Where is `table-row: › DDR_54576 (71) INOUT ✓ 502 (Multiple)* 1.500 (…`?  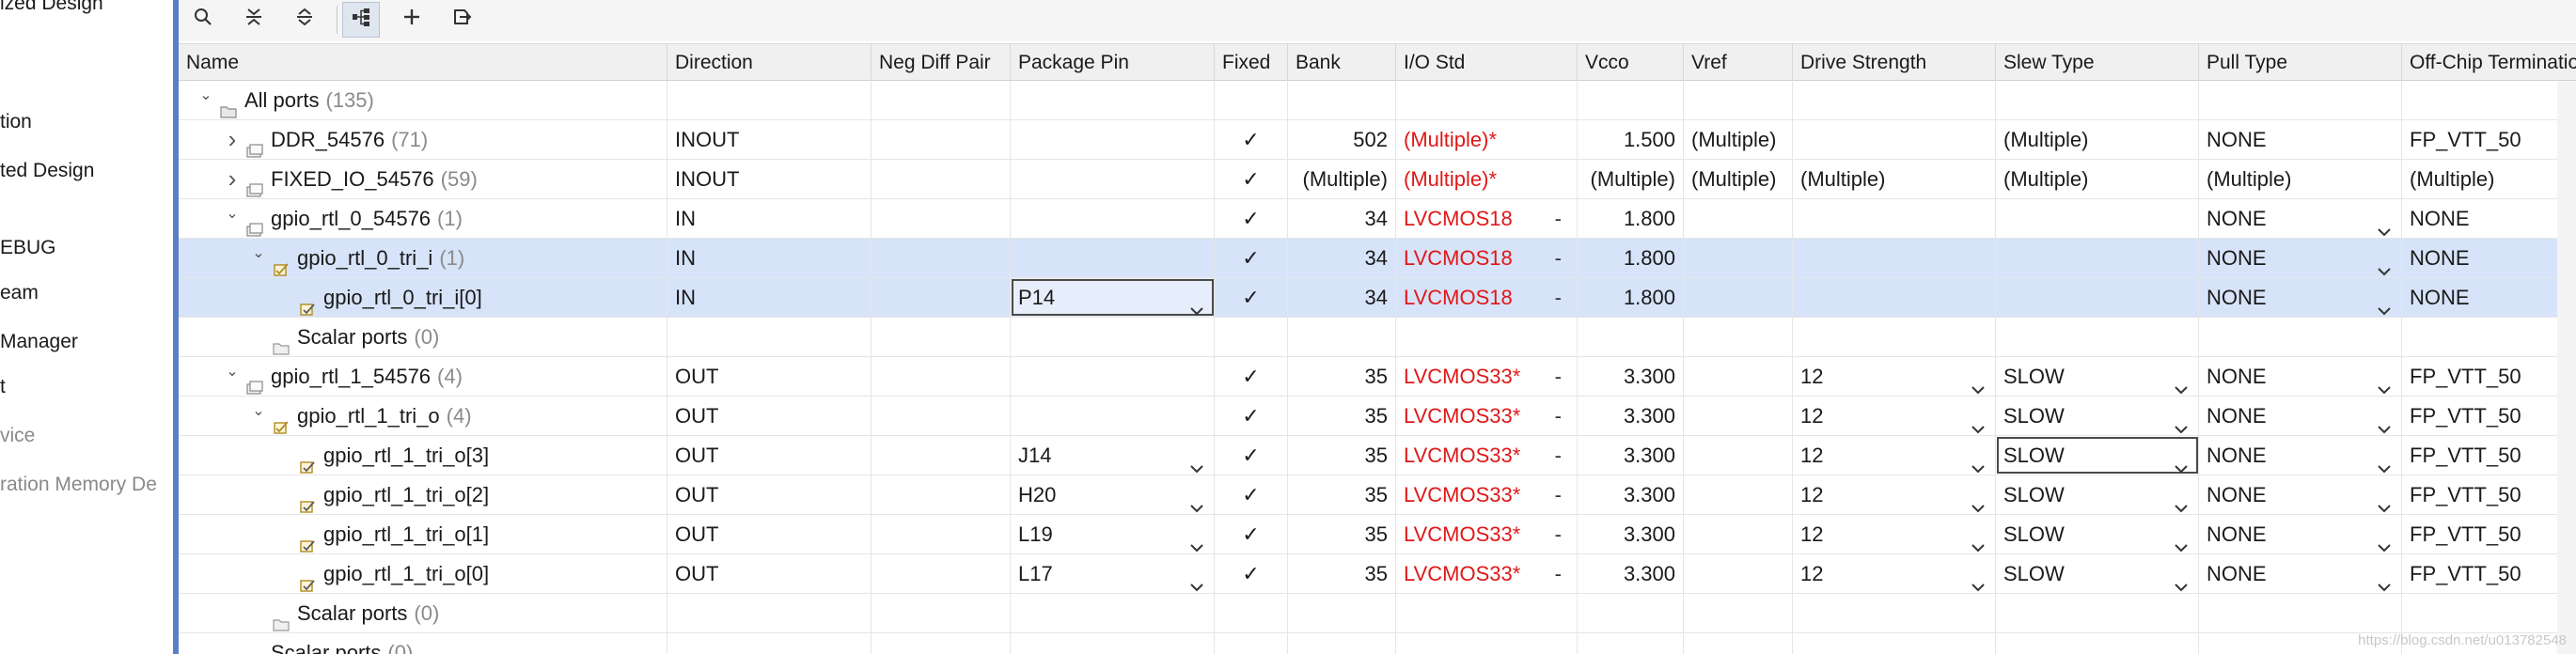 table-row: › DDR_54576 (71) INOUT ✓ 502 (Multiple)* 1.500 (… is located at coordinates (1368, 140).